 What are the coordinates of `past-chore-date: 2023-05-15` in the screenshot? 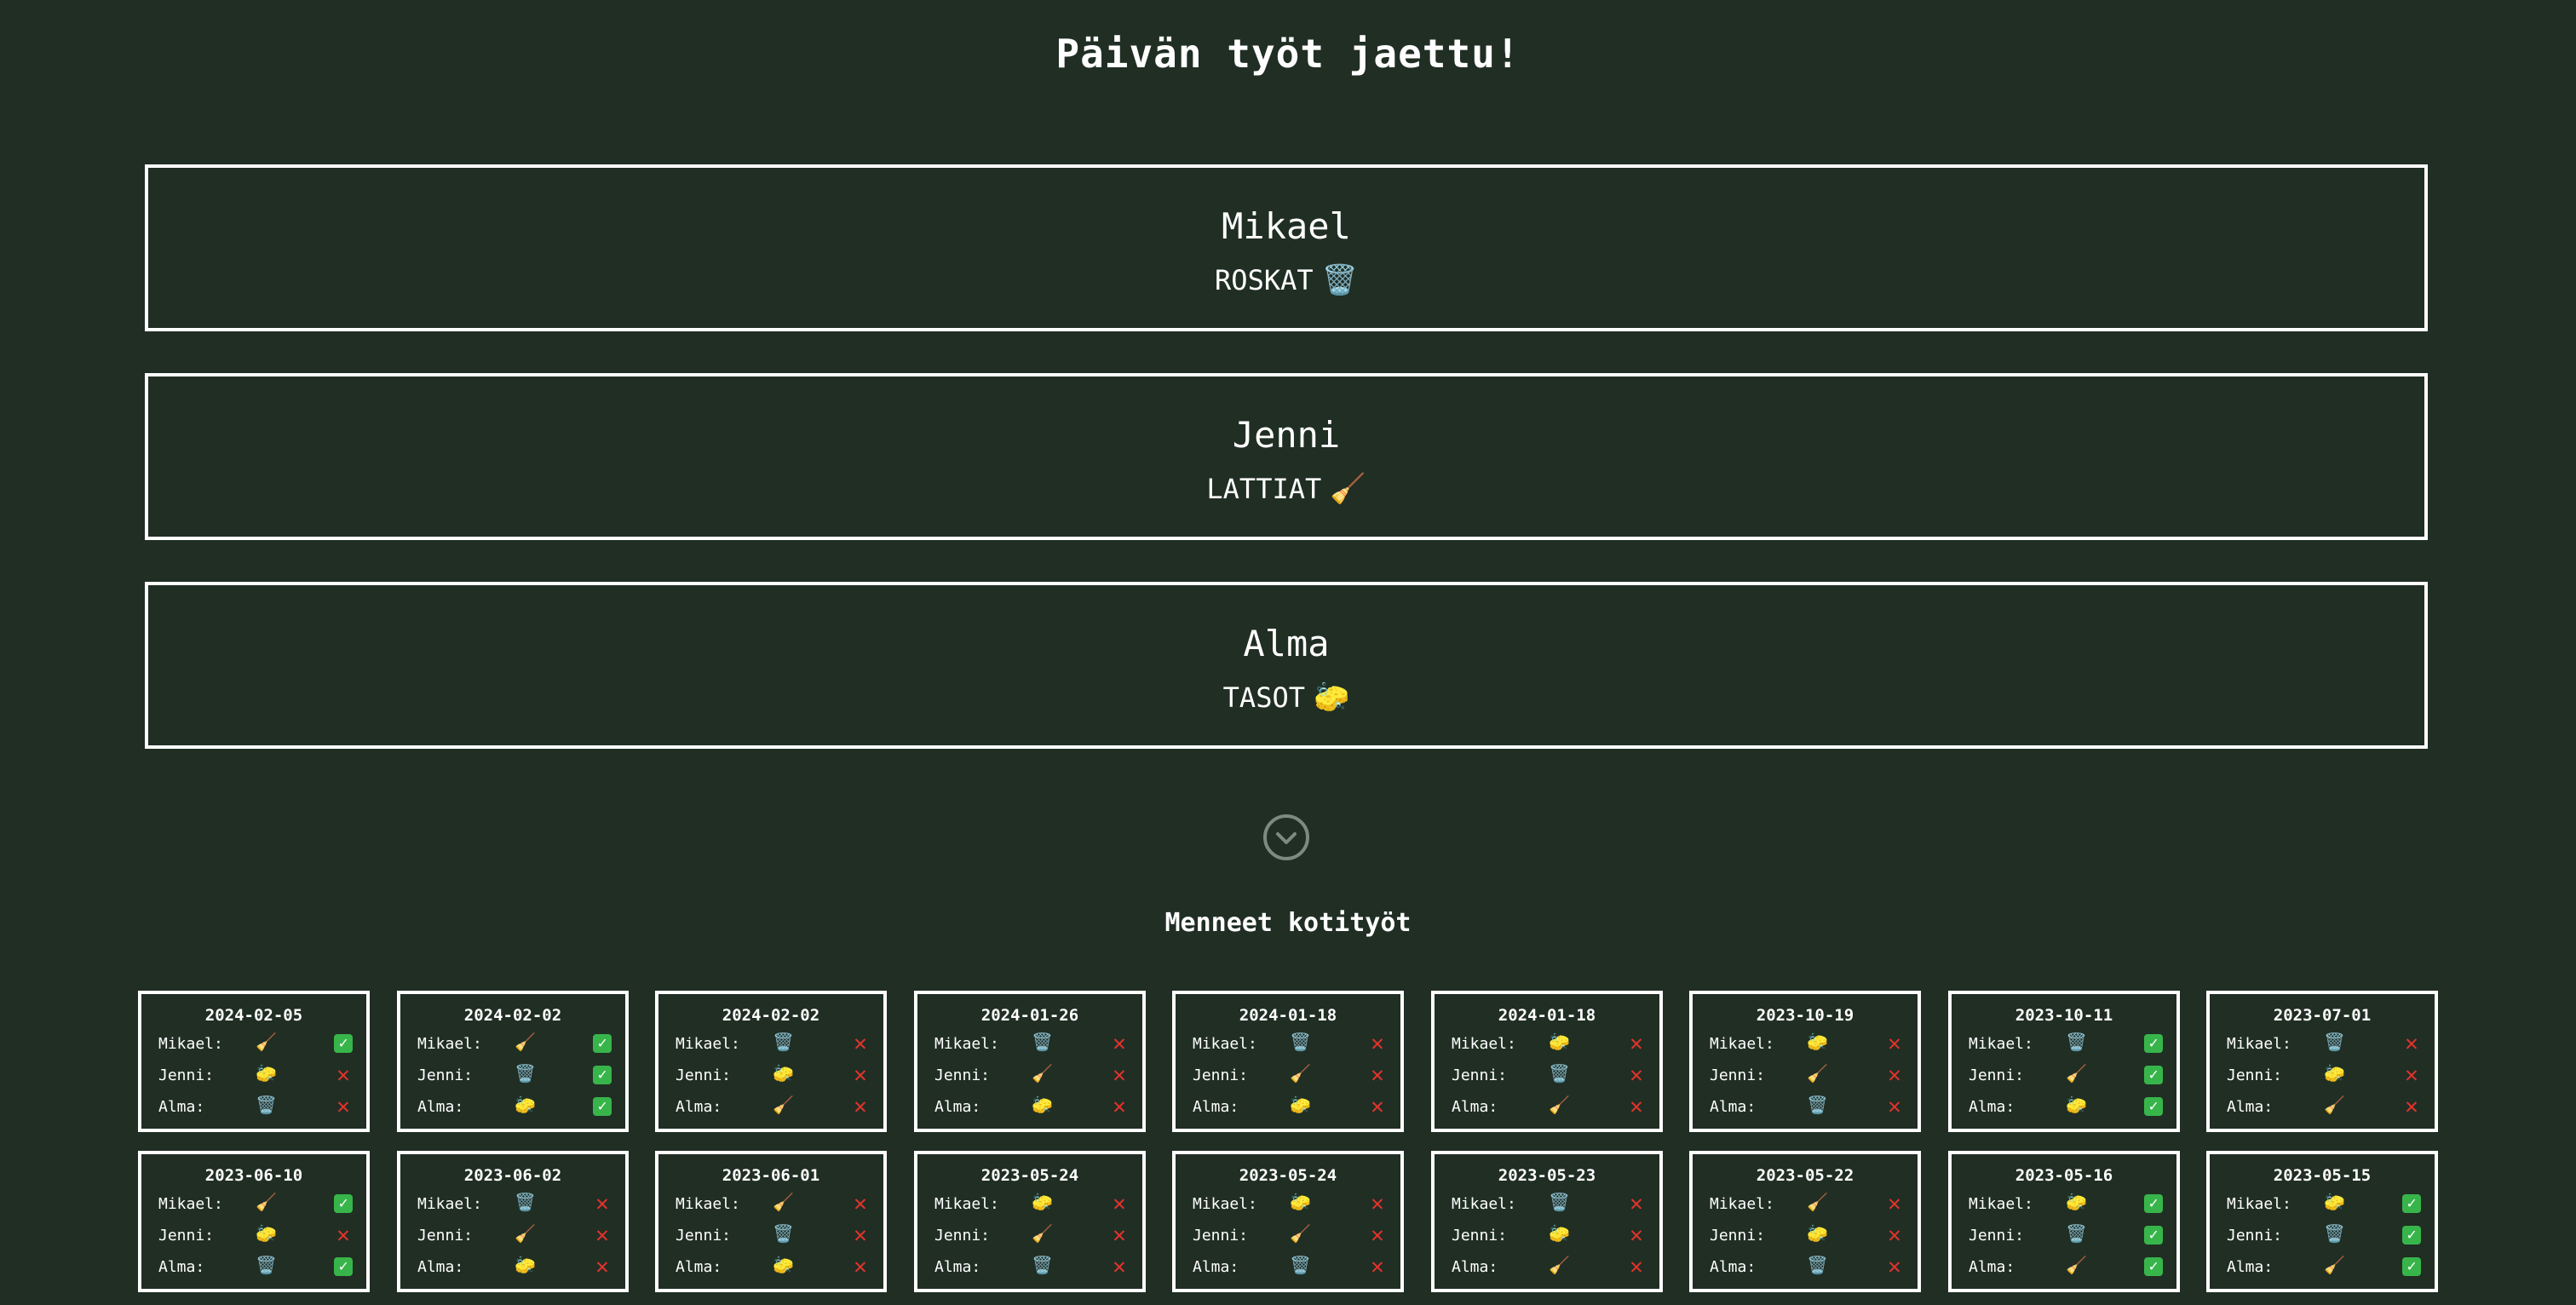 It's located at (2322, 1175).